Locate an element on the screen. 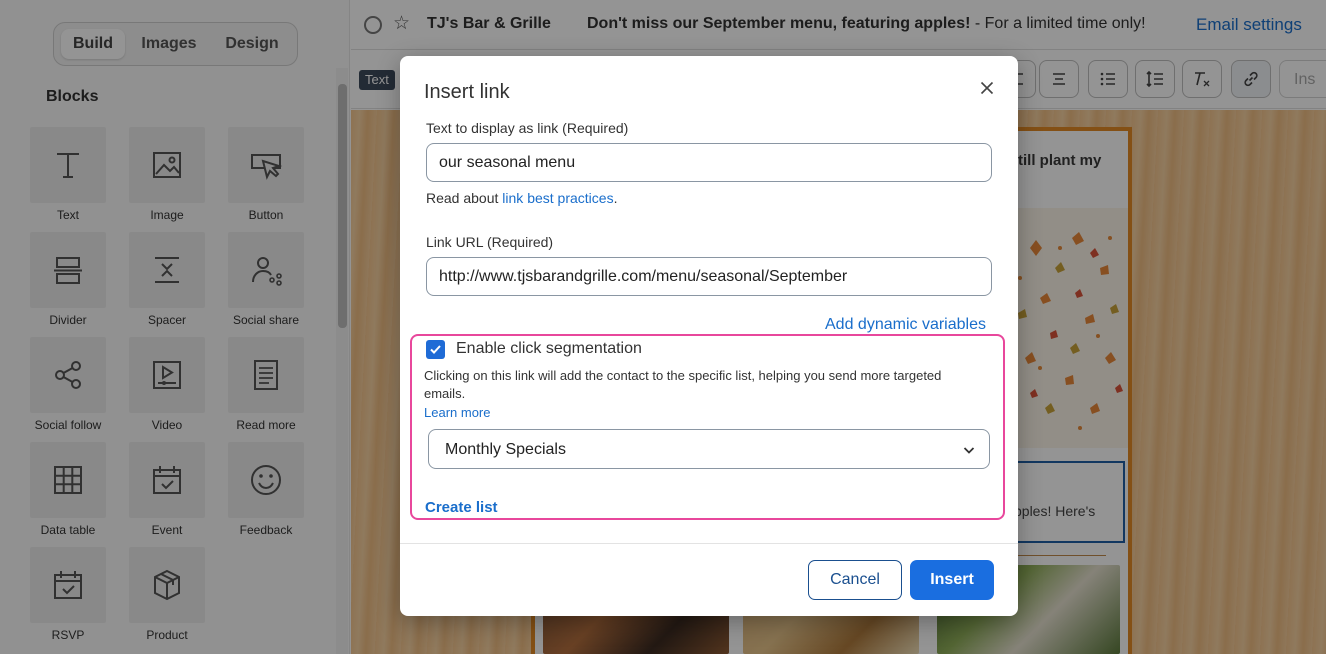 This screenshot has width=1326, height=654. help-suffix: . is located at coordinates (615, 198).